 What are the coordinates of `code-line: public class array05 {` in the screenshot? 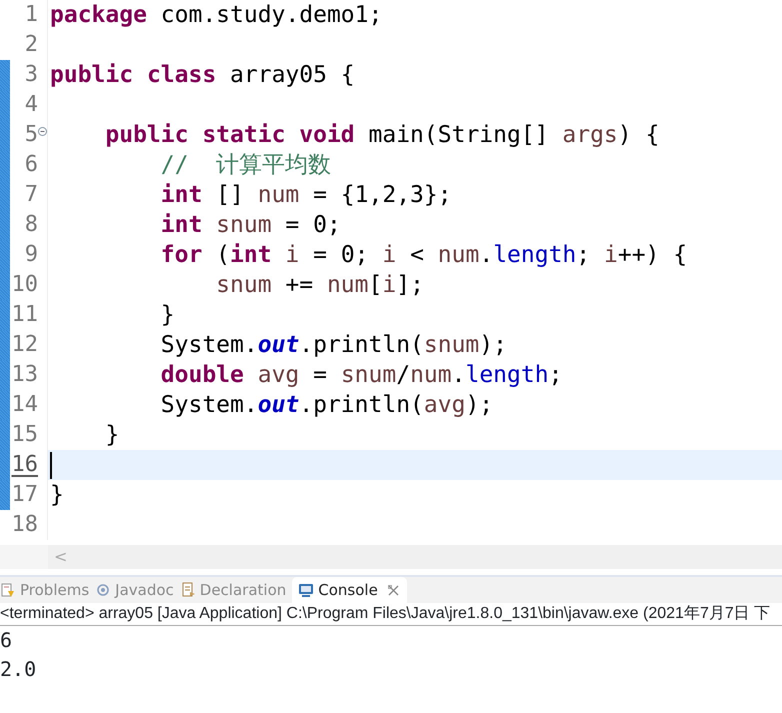 It's located at (202, 75).